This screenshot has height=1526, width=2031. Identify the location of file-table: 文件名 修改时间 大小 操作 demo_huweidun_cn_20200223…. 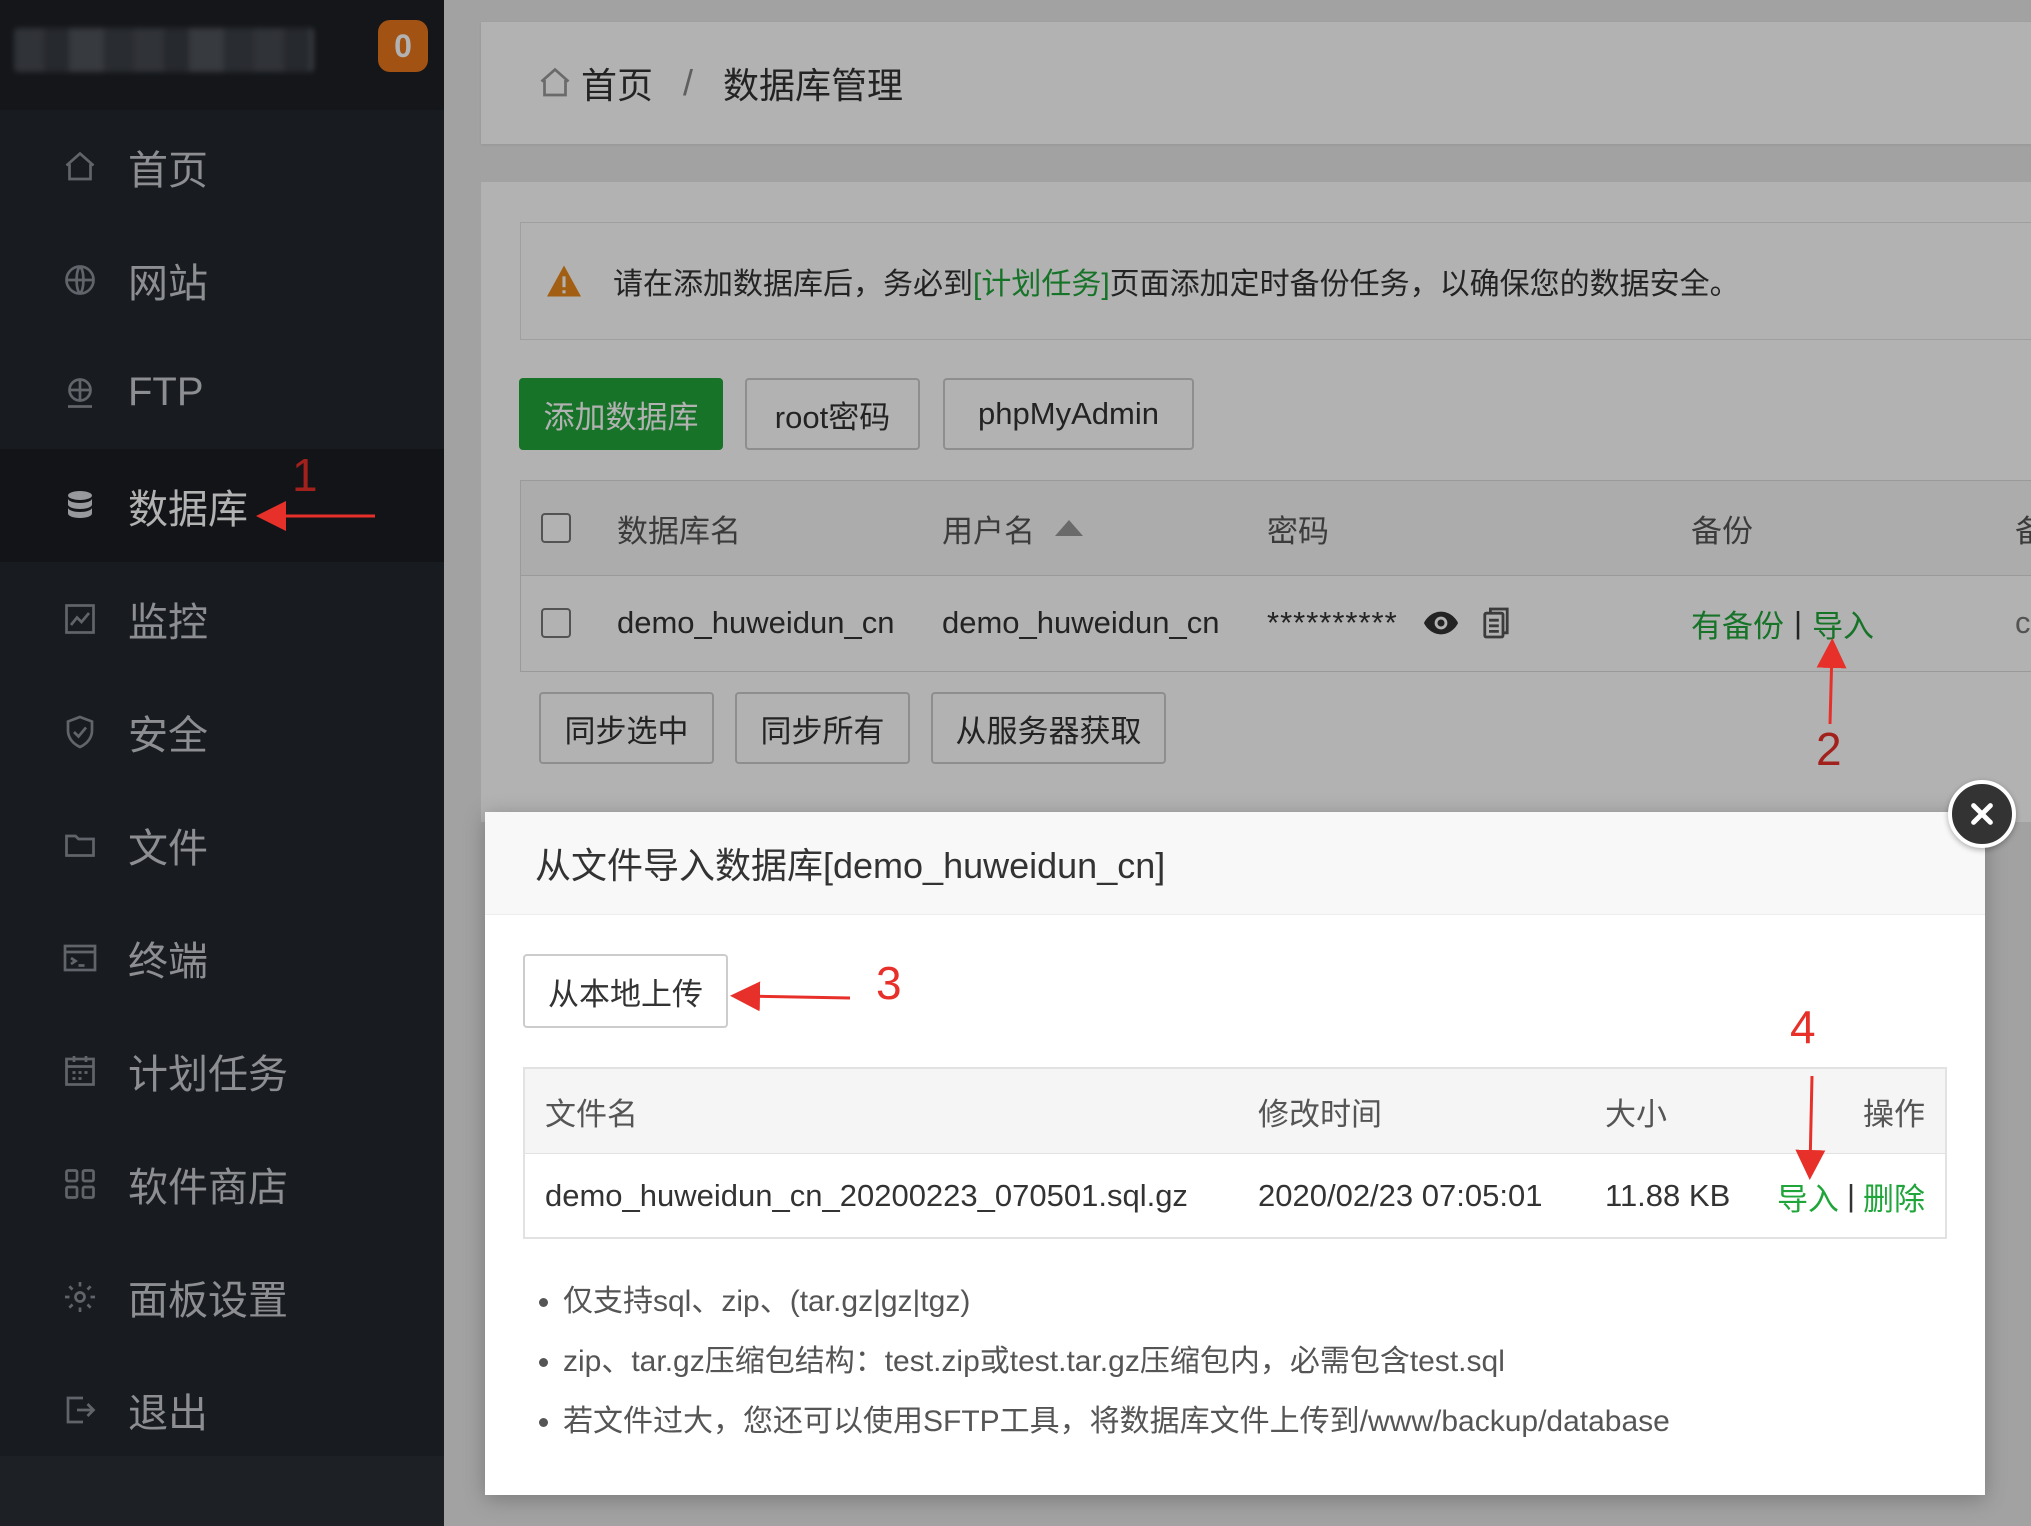
(1235, 1153).